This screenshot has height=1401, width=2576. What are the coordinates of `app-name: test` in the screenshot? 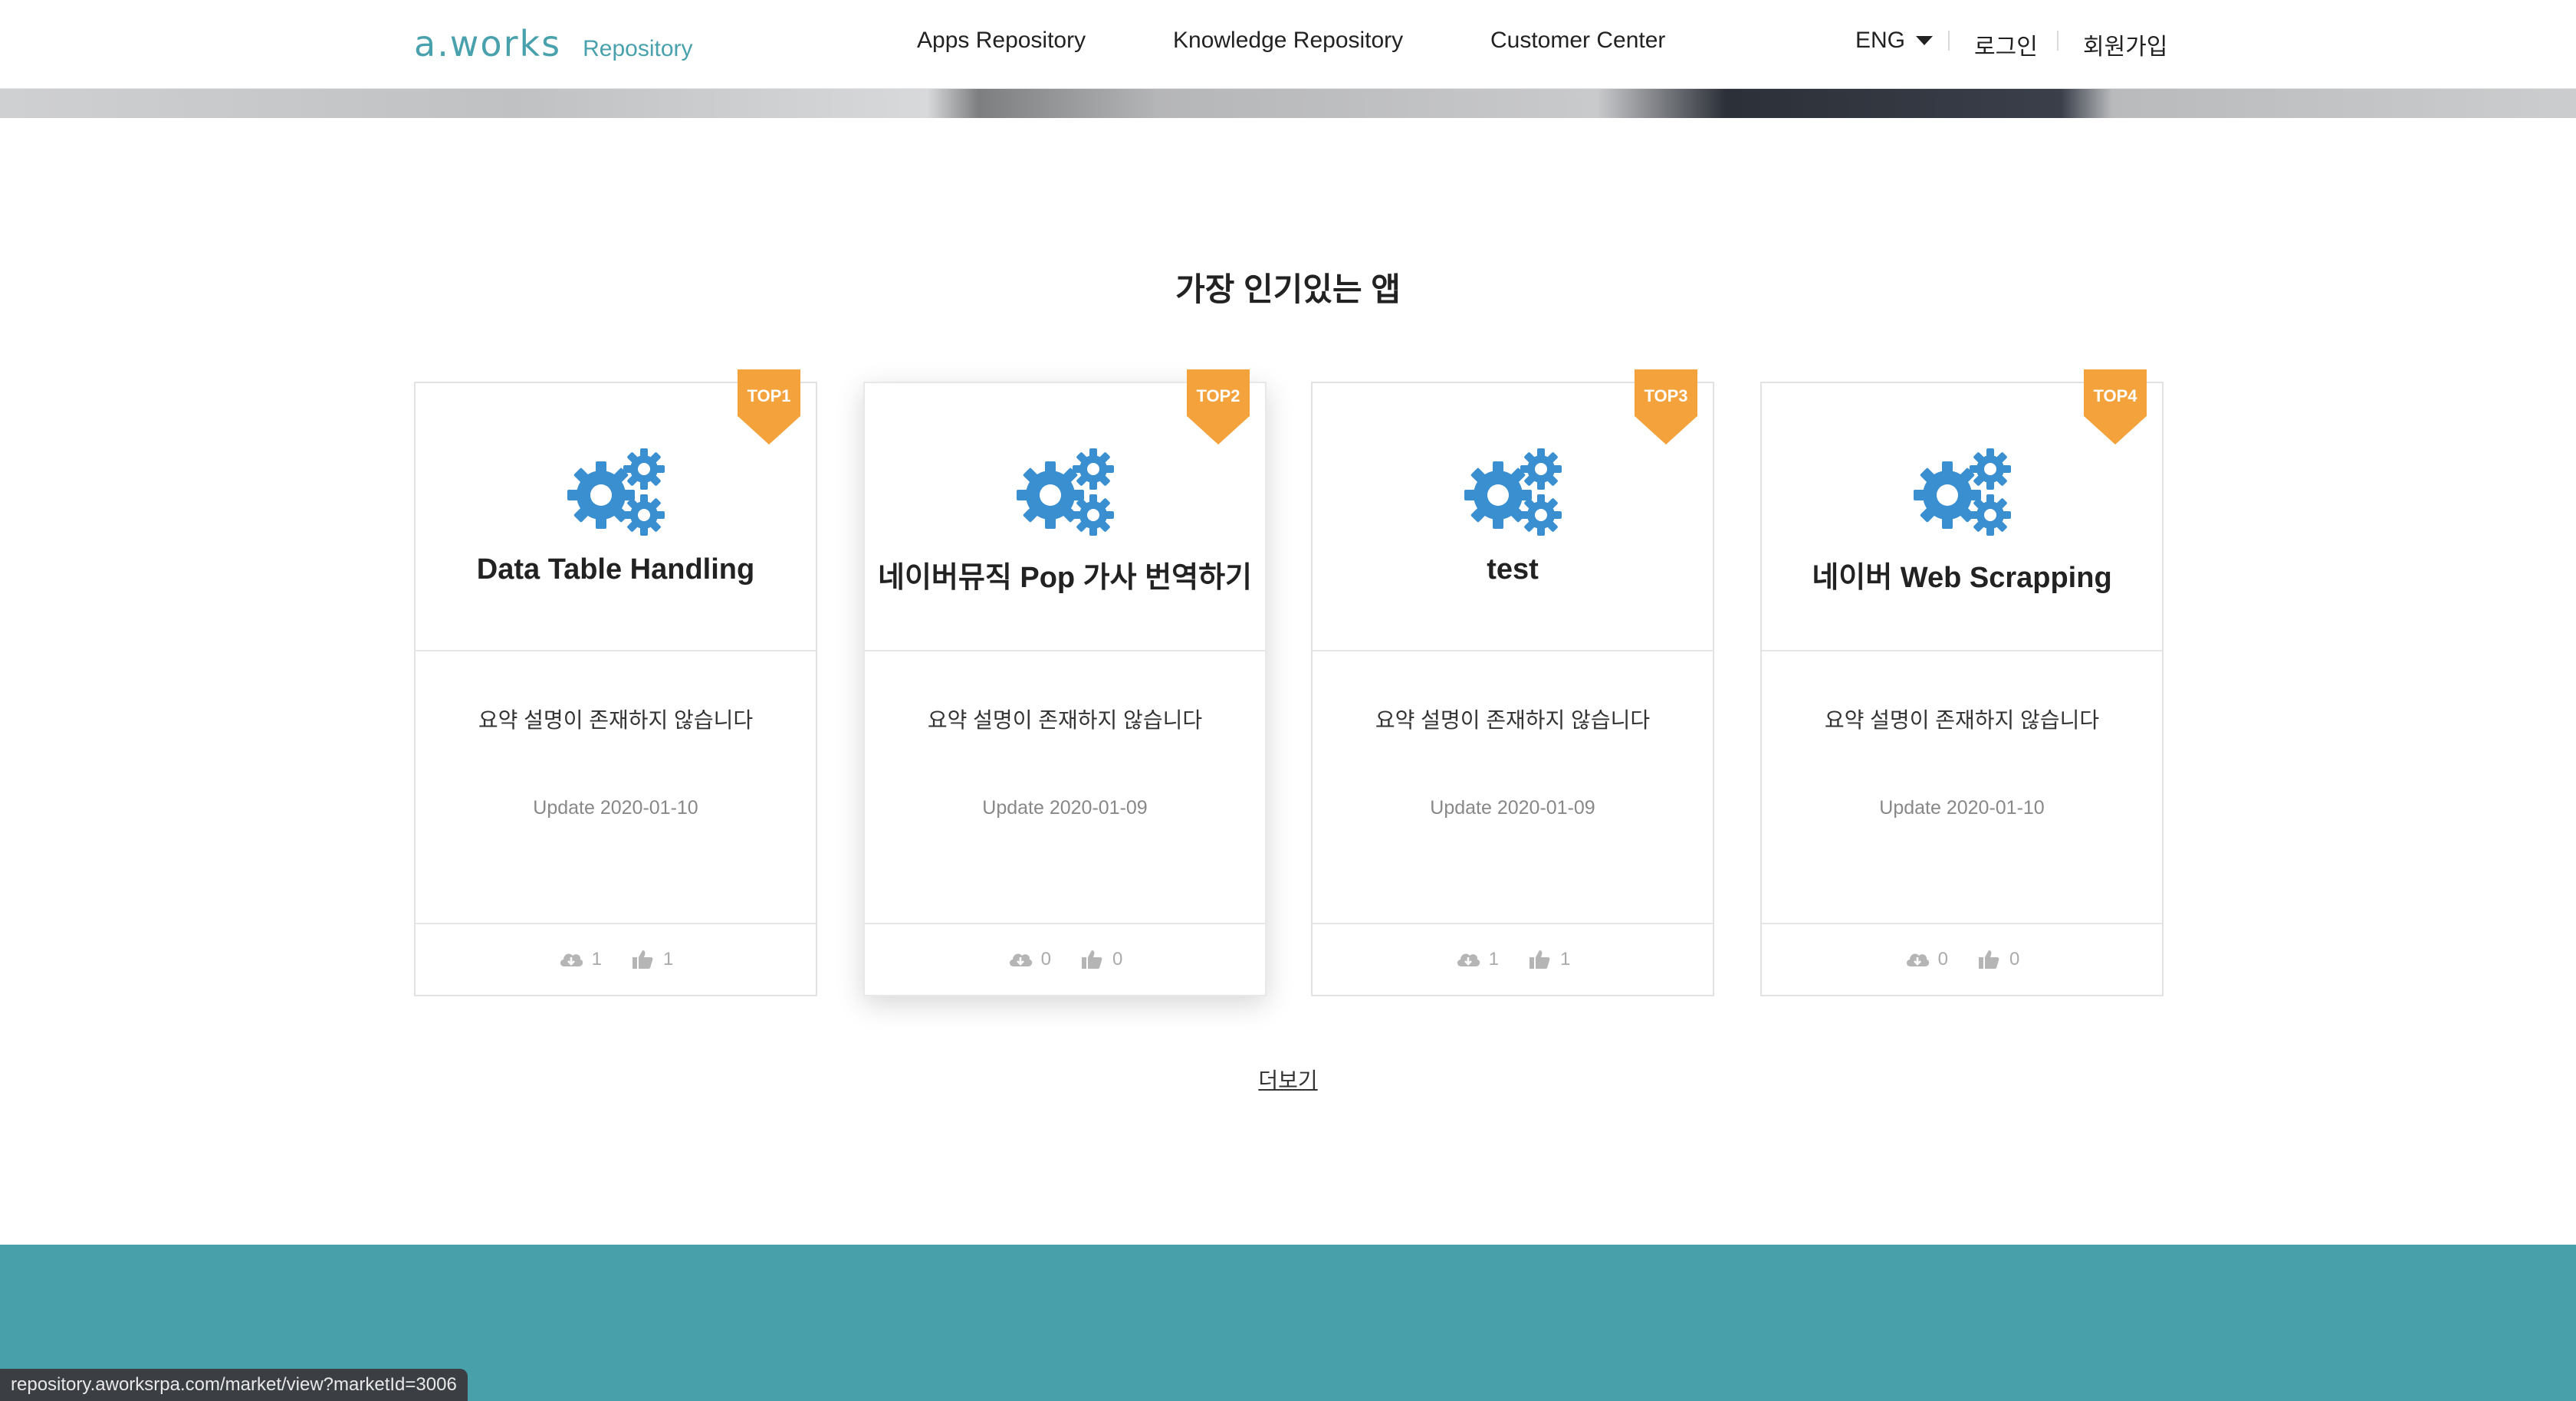 It's located at (1513, 569).